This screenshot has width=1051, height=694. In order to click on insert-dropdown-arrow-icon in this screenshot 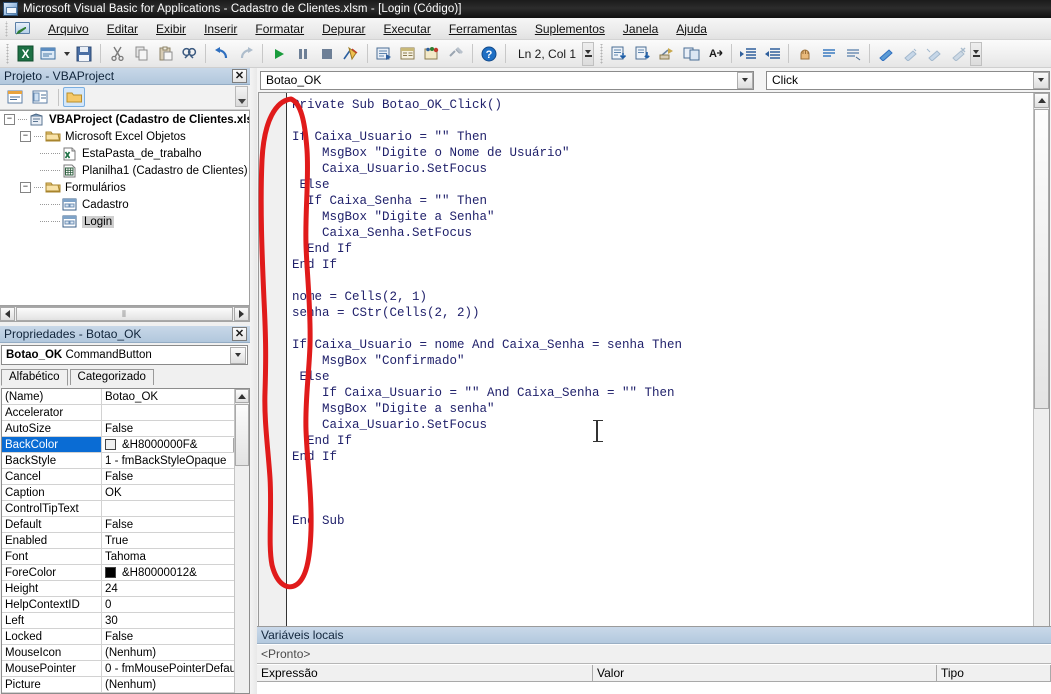, I will do `click(66, 54)`.